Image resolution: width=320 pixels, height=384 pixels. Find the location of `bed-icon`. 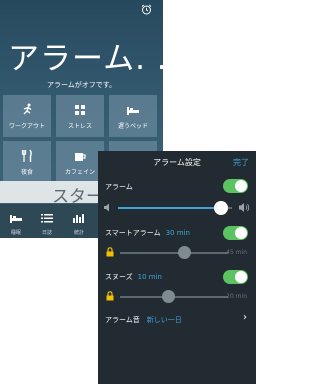

bed-icon is located at coordinates (133, 111).